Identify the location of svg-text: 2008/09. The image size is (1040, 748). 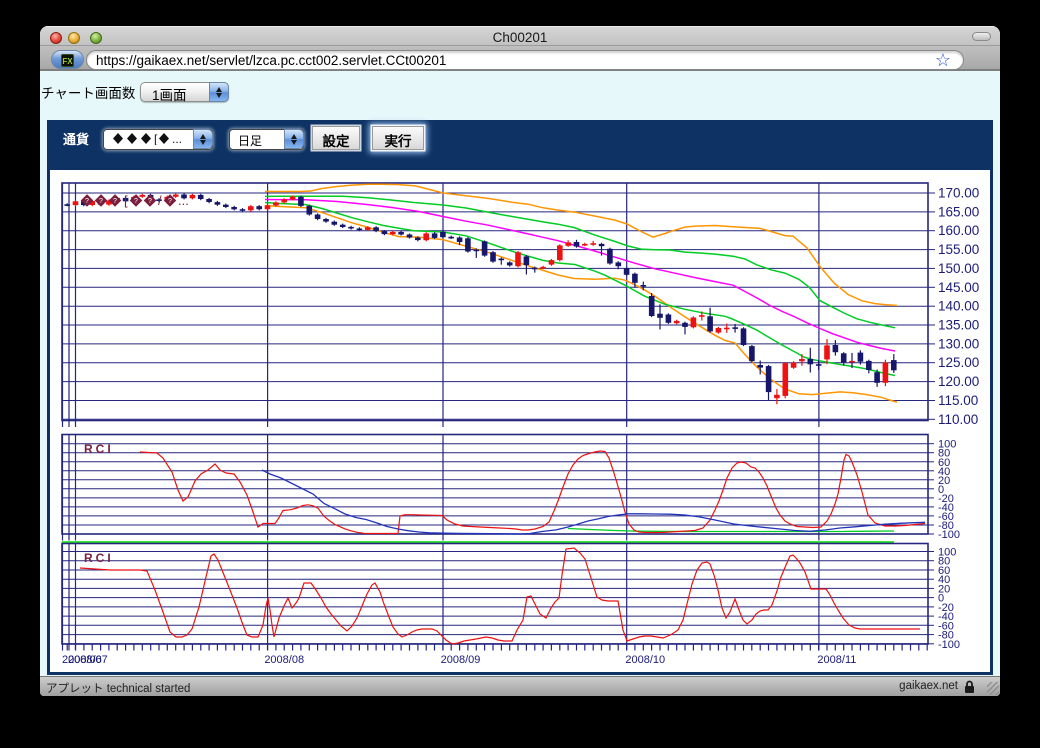
(461, 660).